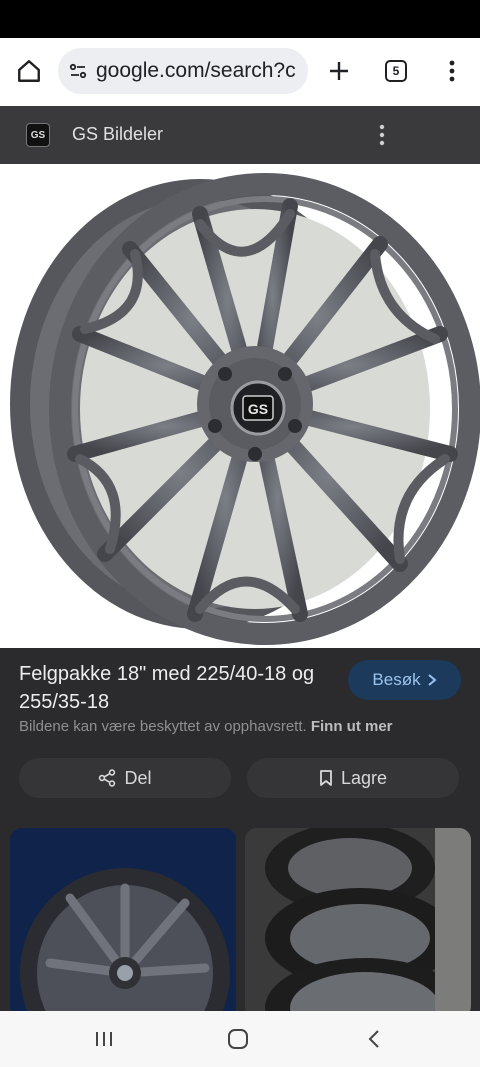 This screenshot has height=1067, width=480. Describe the element at coordinates (432, 680) in the screenshot. I see `chevron-right-icon` at that location.